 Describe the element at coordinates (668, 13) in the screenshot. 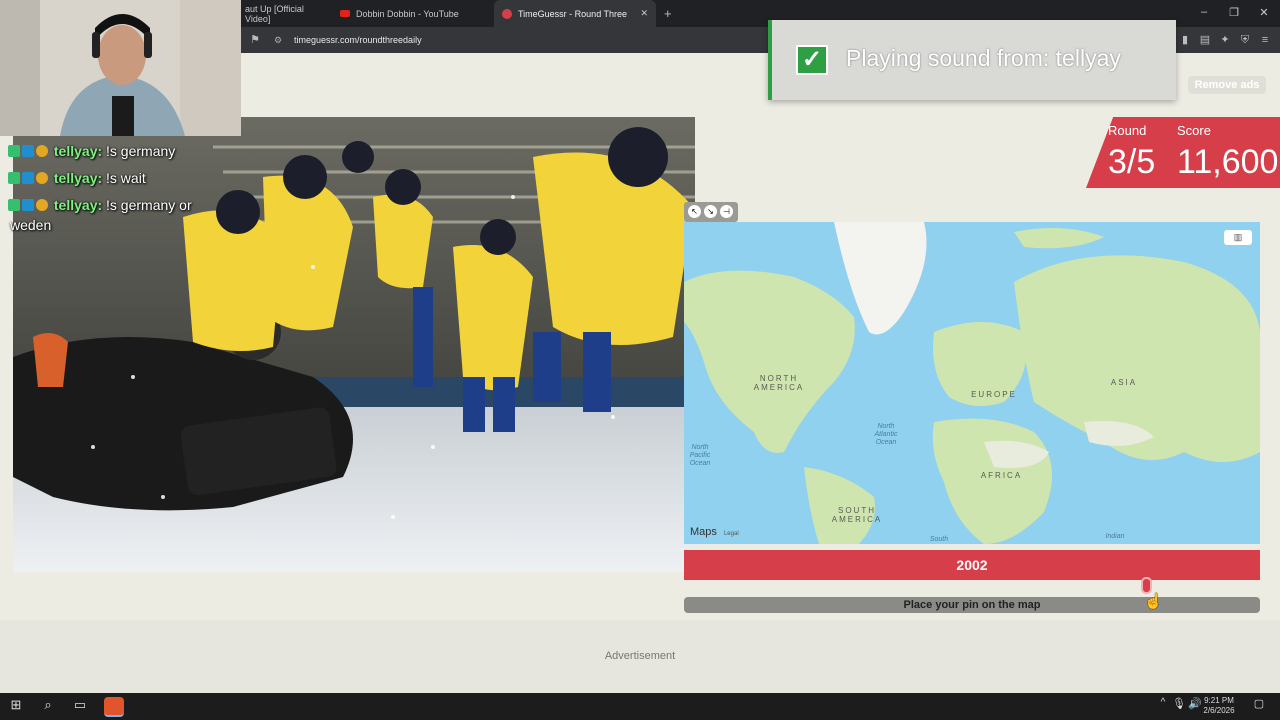

I see `new-tab-icon: +` at that location.